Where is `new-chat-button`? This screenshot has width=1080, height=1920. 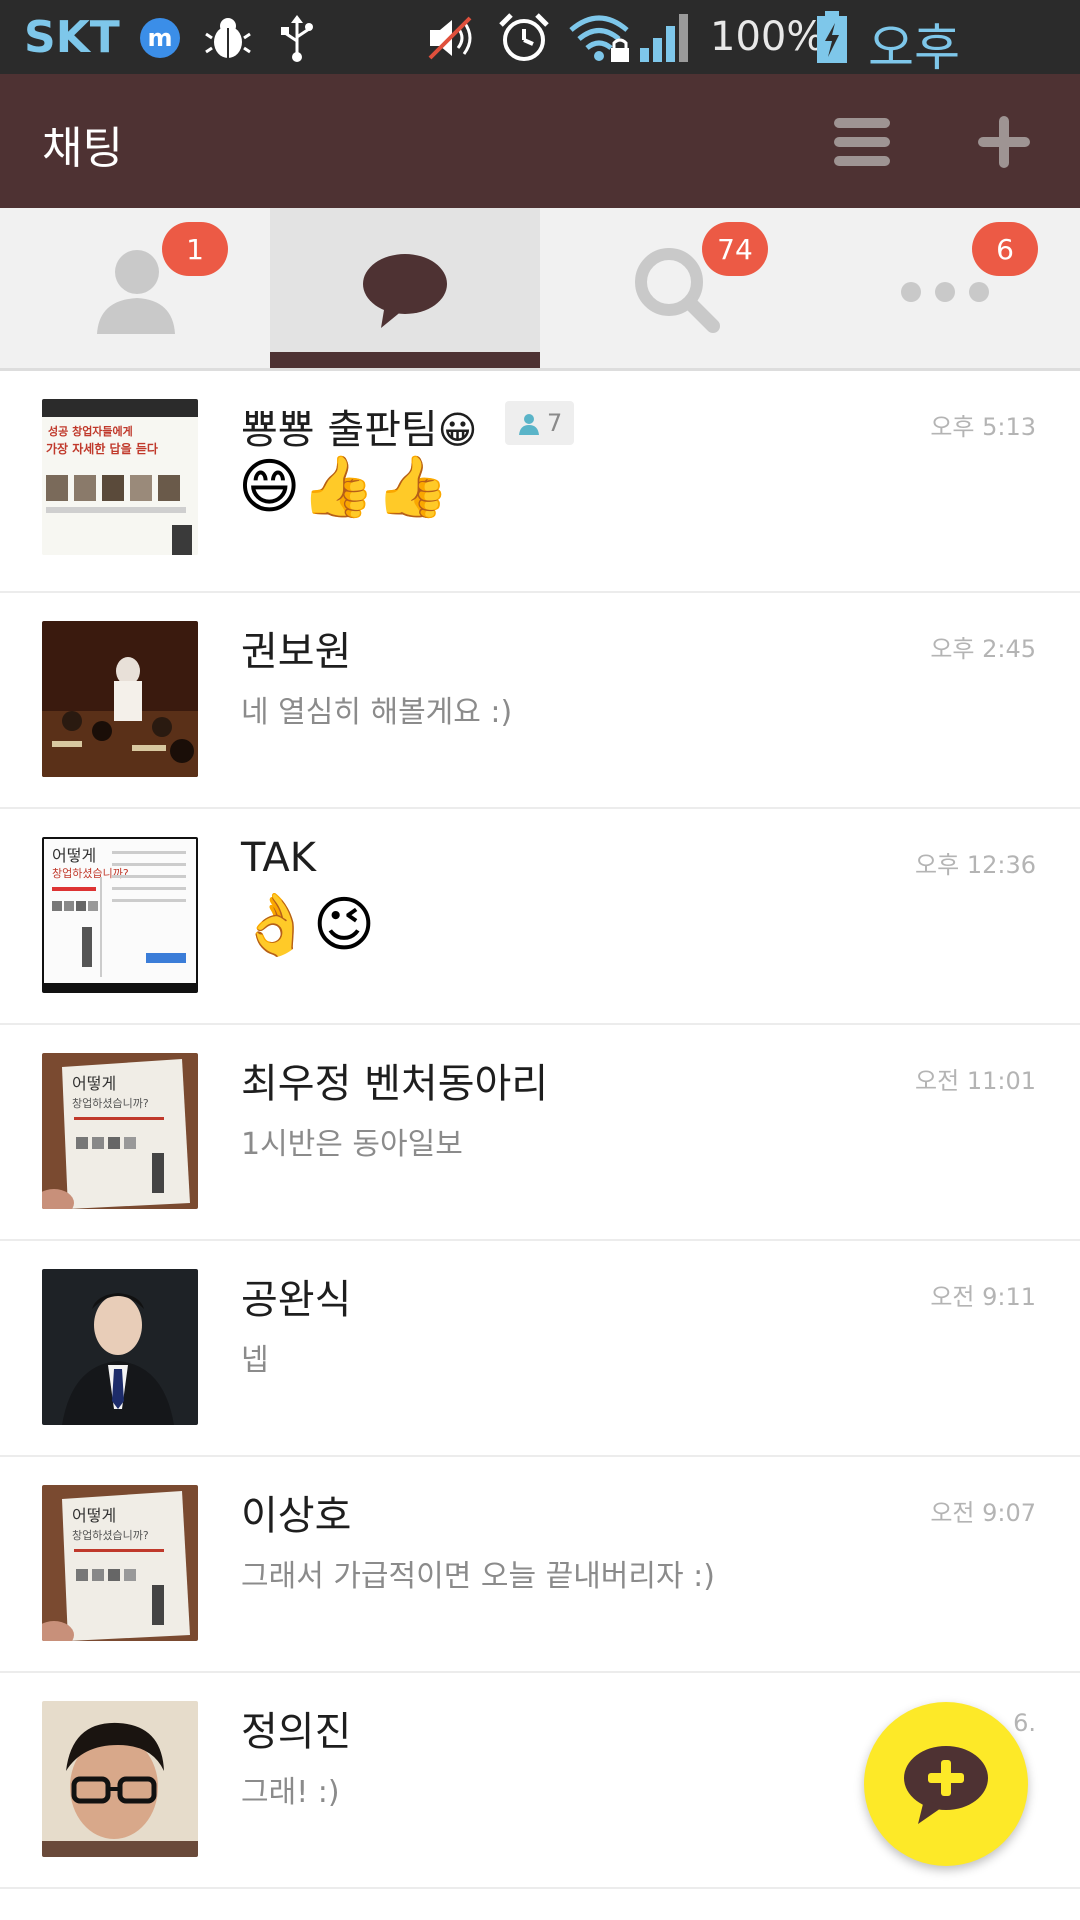
new-chat-button is located at coordinates (946, 1784).